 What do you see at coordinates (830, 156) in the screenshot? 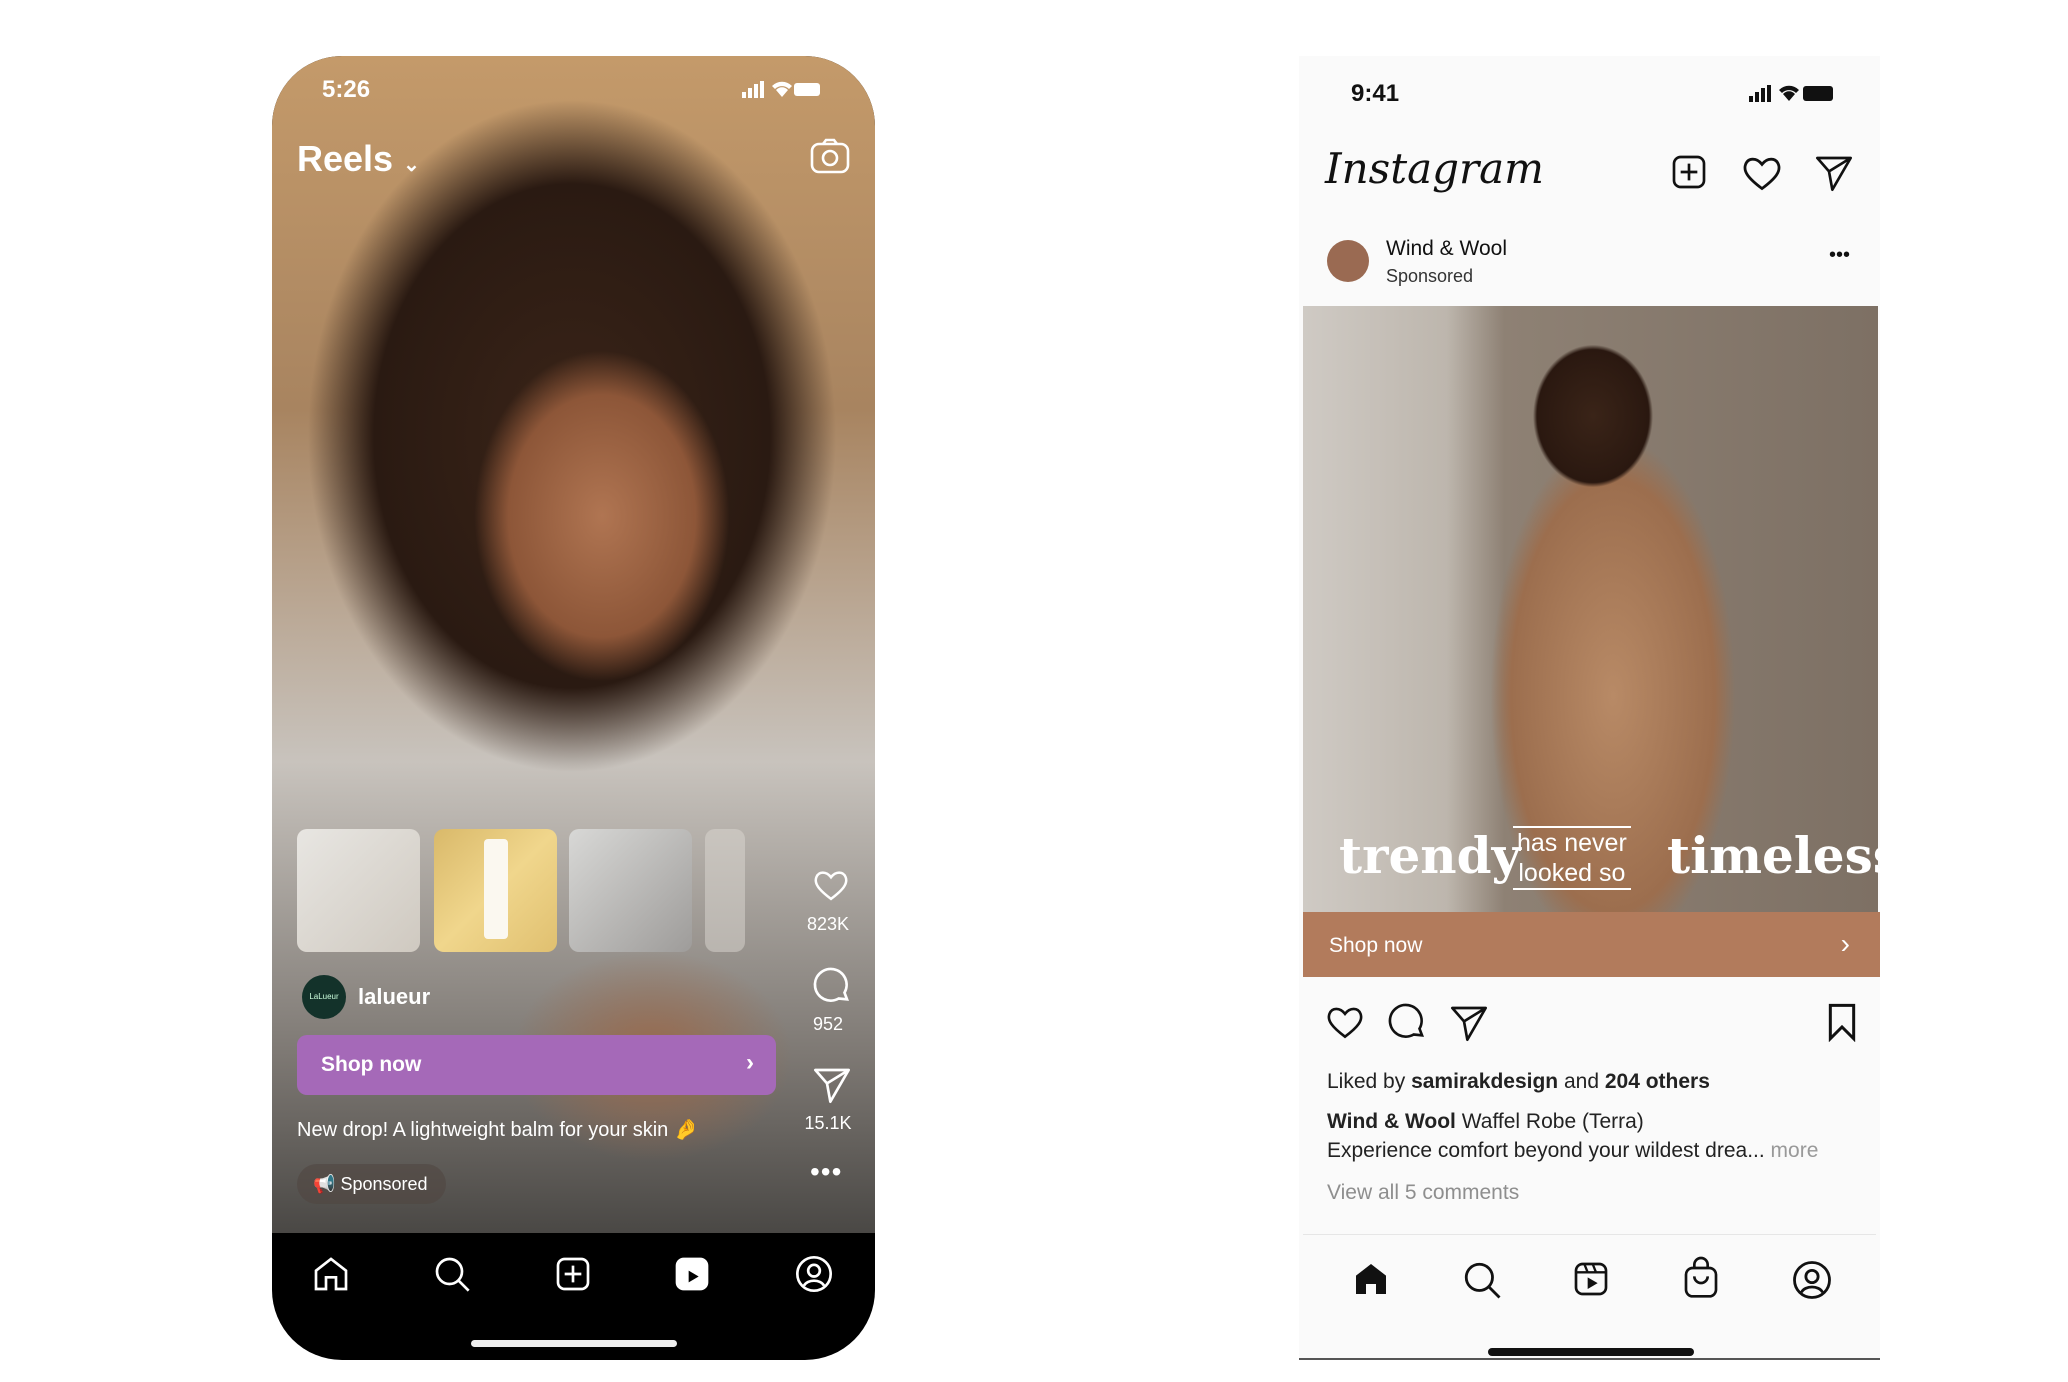
I see `camera-icon` at bounding box center [830, 156].